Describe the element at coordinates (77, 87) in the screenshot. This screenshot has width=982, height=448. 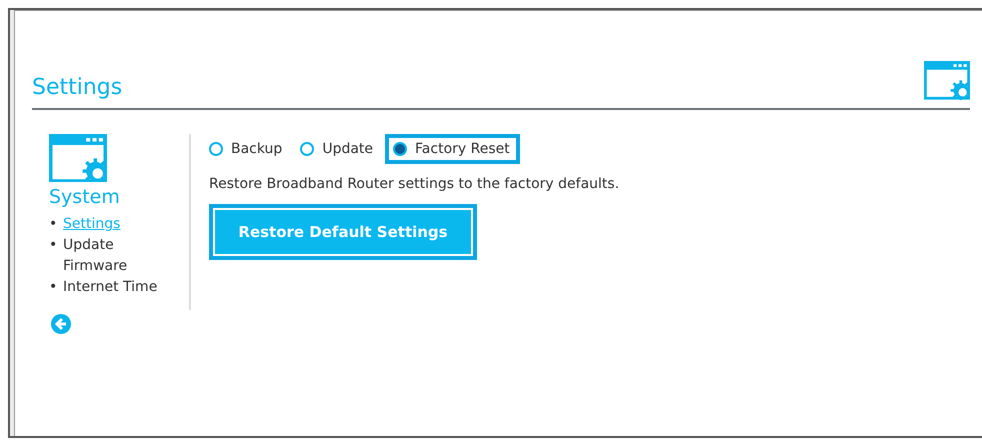
I see `page-title: Settings` at that location.